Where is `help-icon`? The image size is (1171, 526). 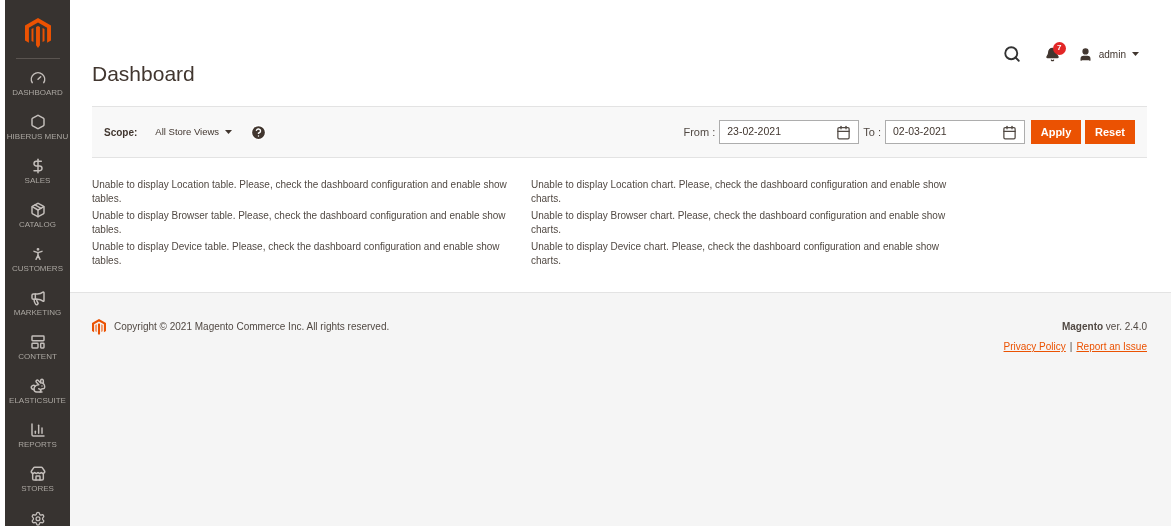
help-icon is located at coordinates (259, 132).